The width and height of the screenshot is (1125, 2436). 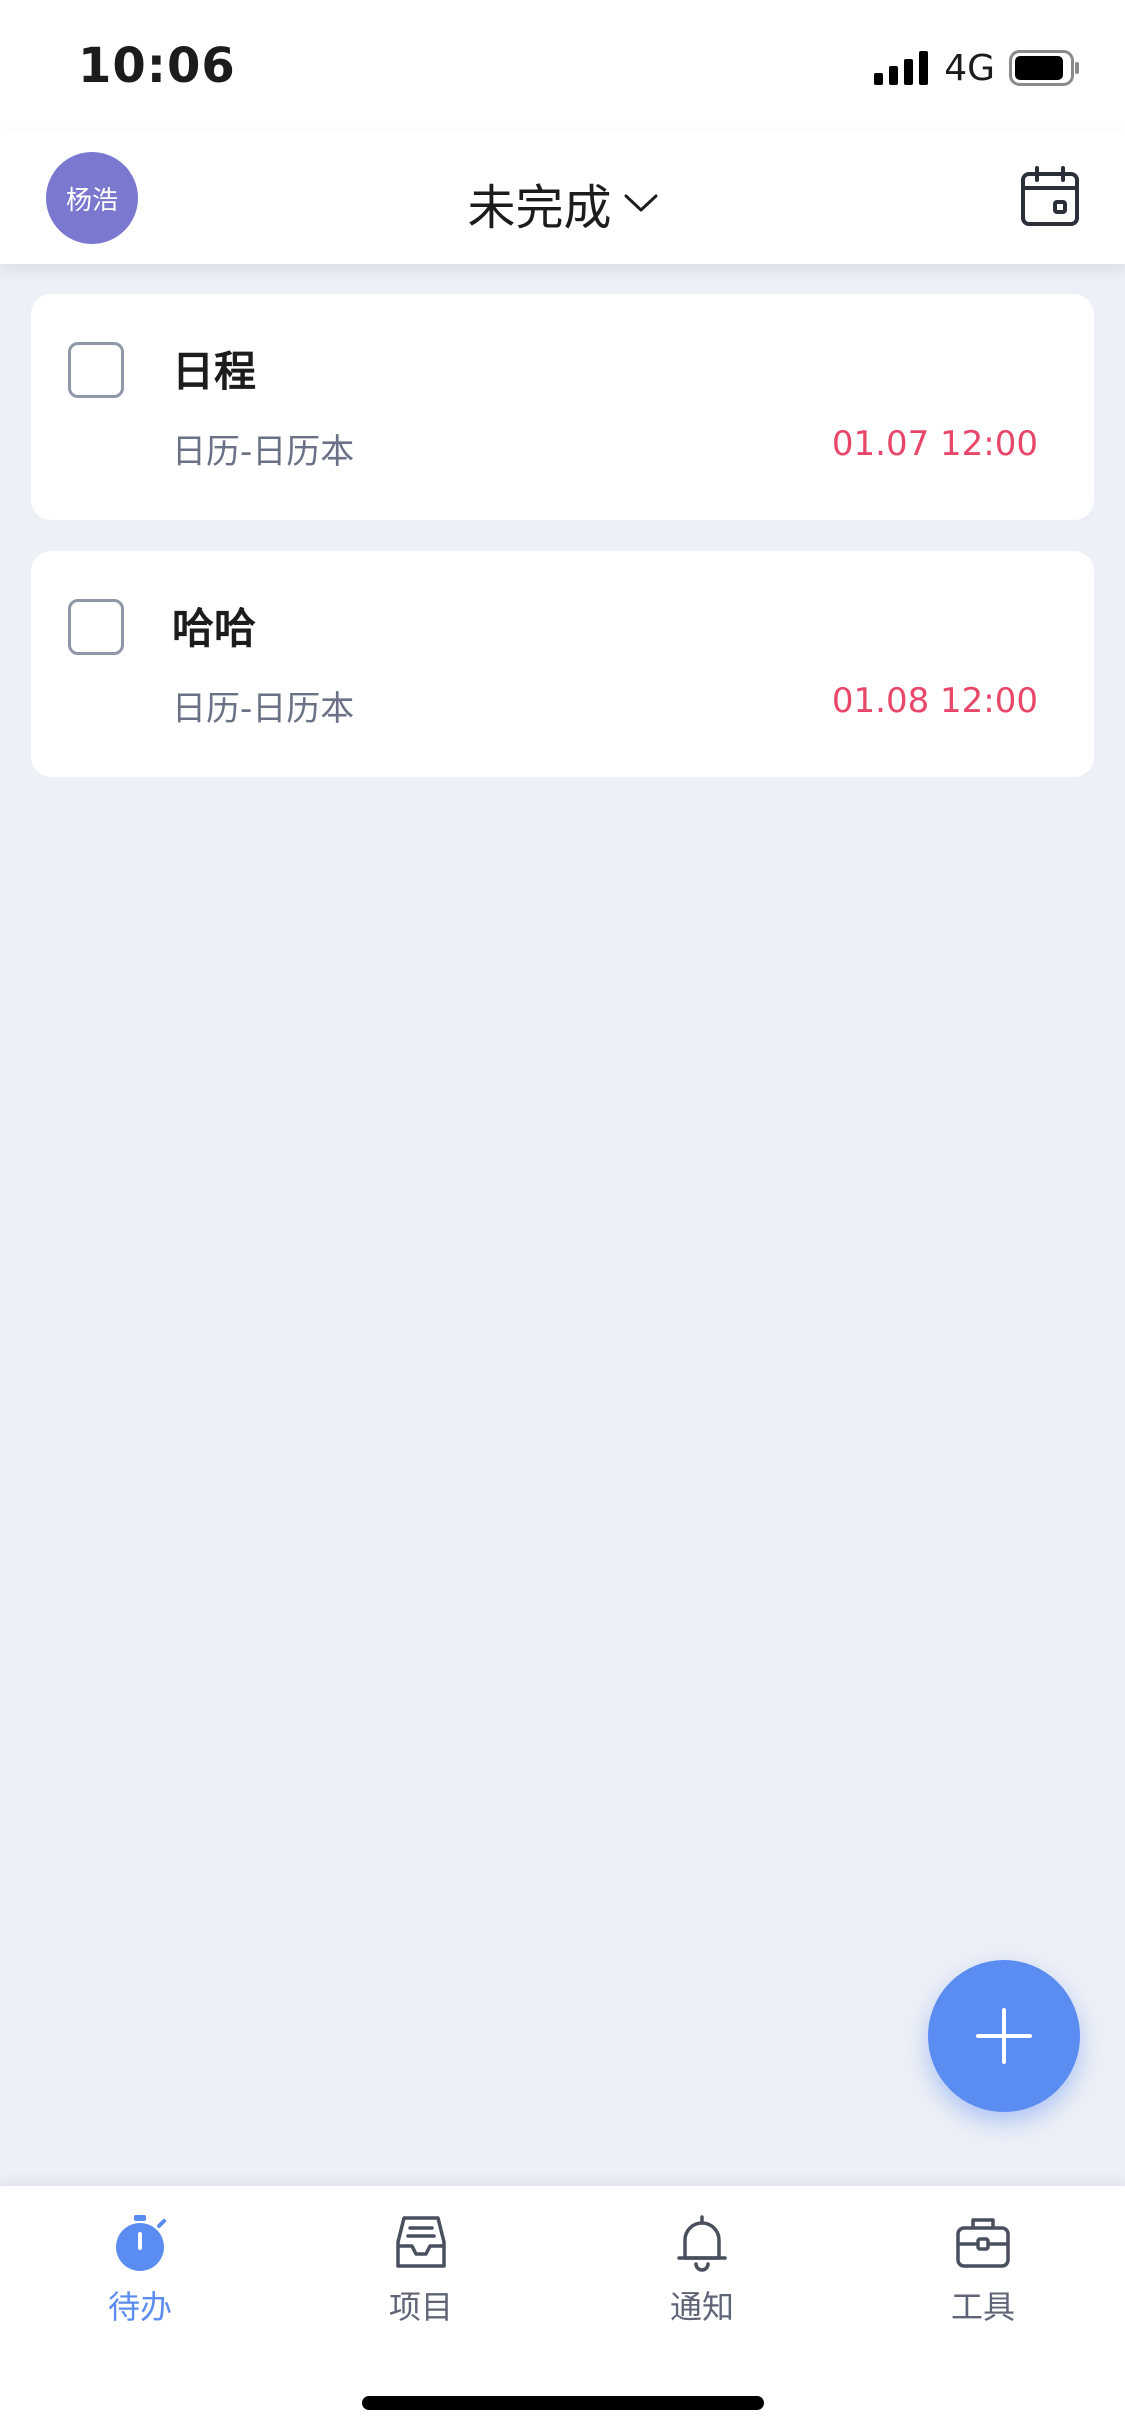 What do you see at coordinates (934, 444) in the screenshot?
I see `task-due-time: 01.07 12:00` at bounding box center [934, 444].